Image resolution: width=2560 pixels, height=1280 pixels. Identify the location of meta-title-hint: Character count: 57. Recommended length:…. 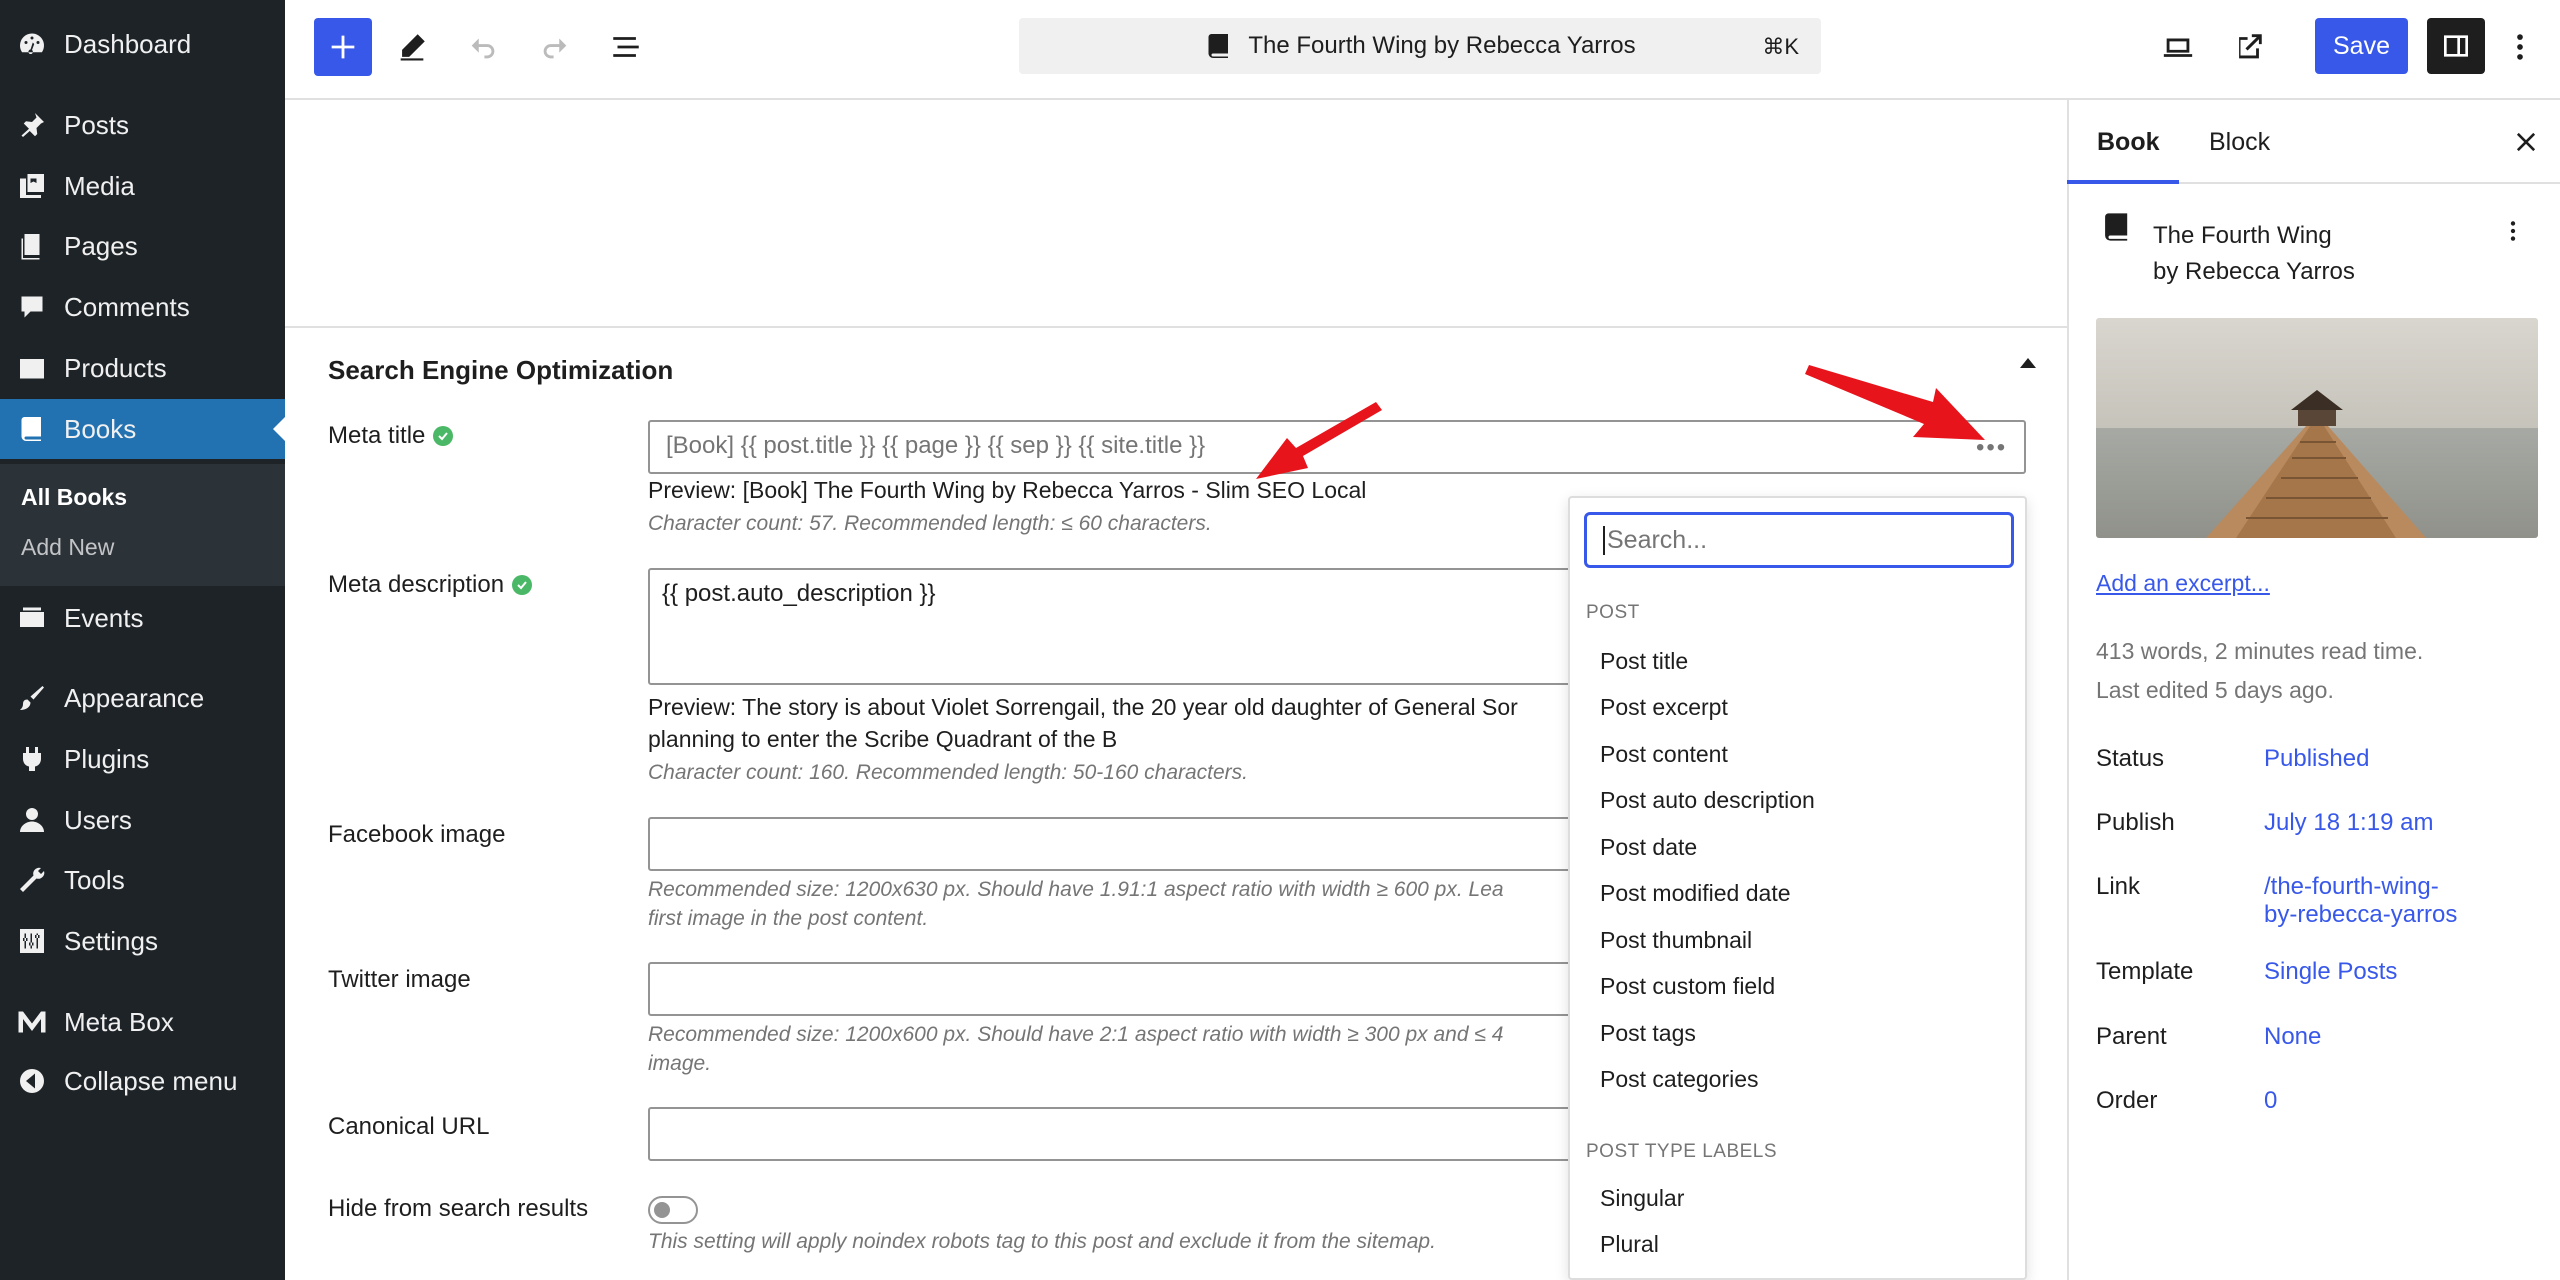
(930, 523).